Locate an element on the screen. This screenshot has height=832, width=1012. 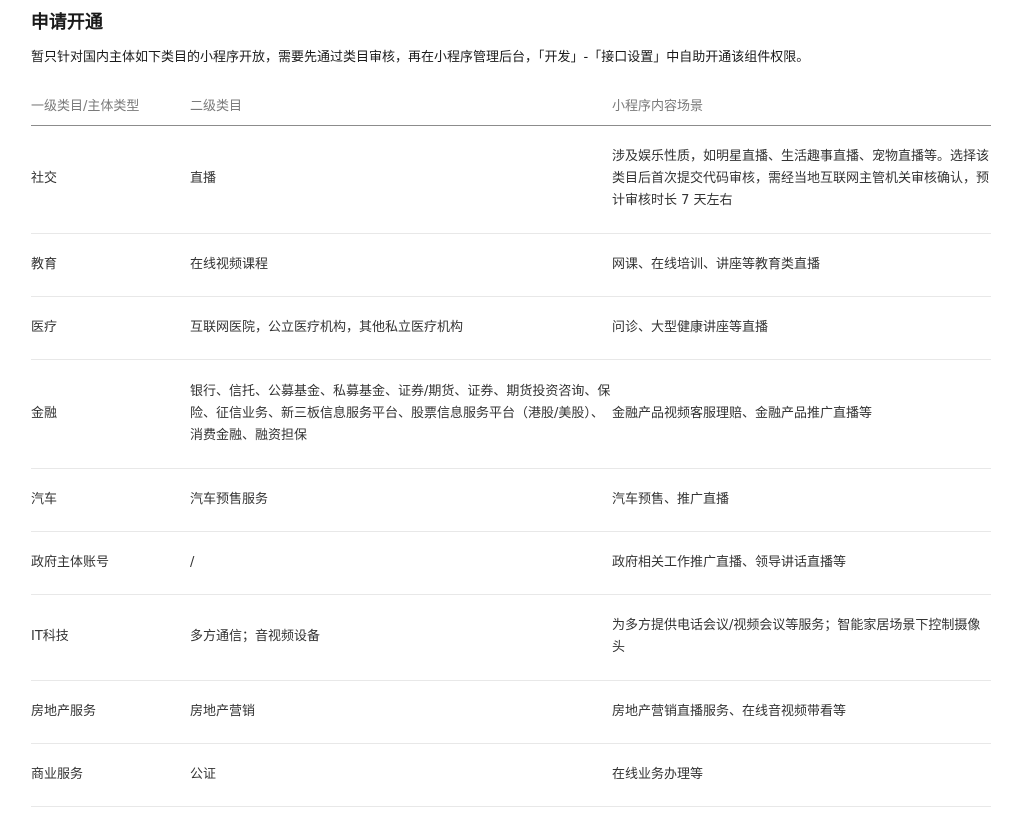
table-row: 商业服务 公证 在线业务办理等 is located at coordinates (511, 775).